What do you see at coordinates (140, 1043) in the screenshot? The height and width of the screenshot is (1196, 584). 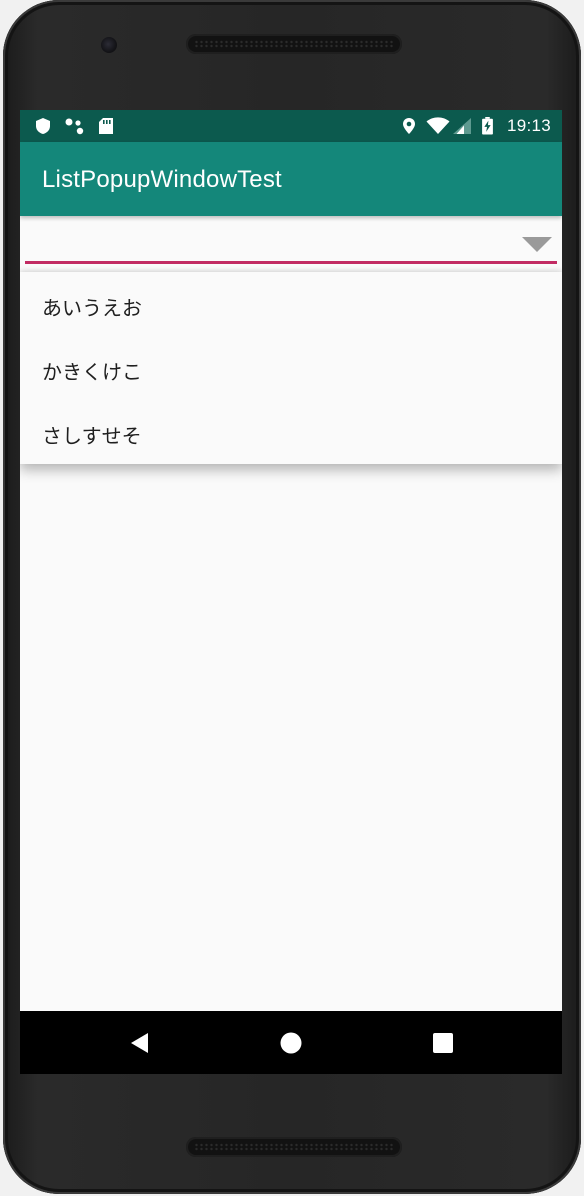 I see `back-icon` at bounding box center [140, 1043].